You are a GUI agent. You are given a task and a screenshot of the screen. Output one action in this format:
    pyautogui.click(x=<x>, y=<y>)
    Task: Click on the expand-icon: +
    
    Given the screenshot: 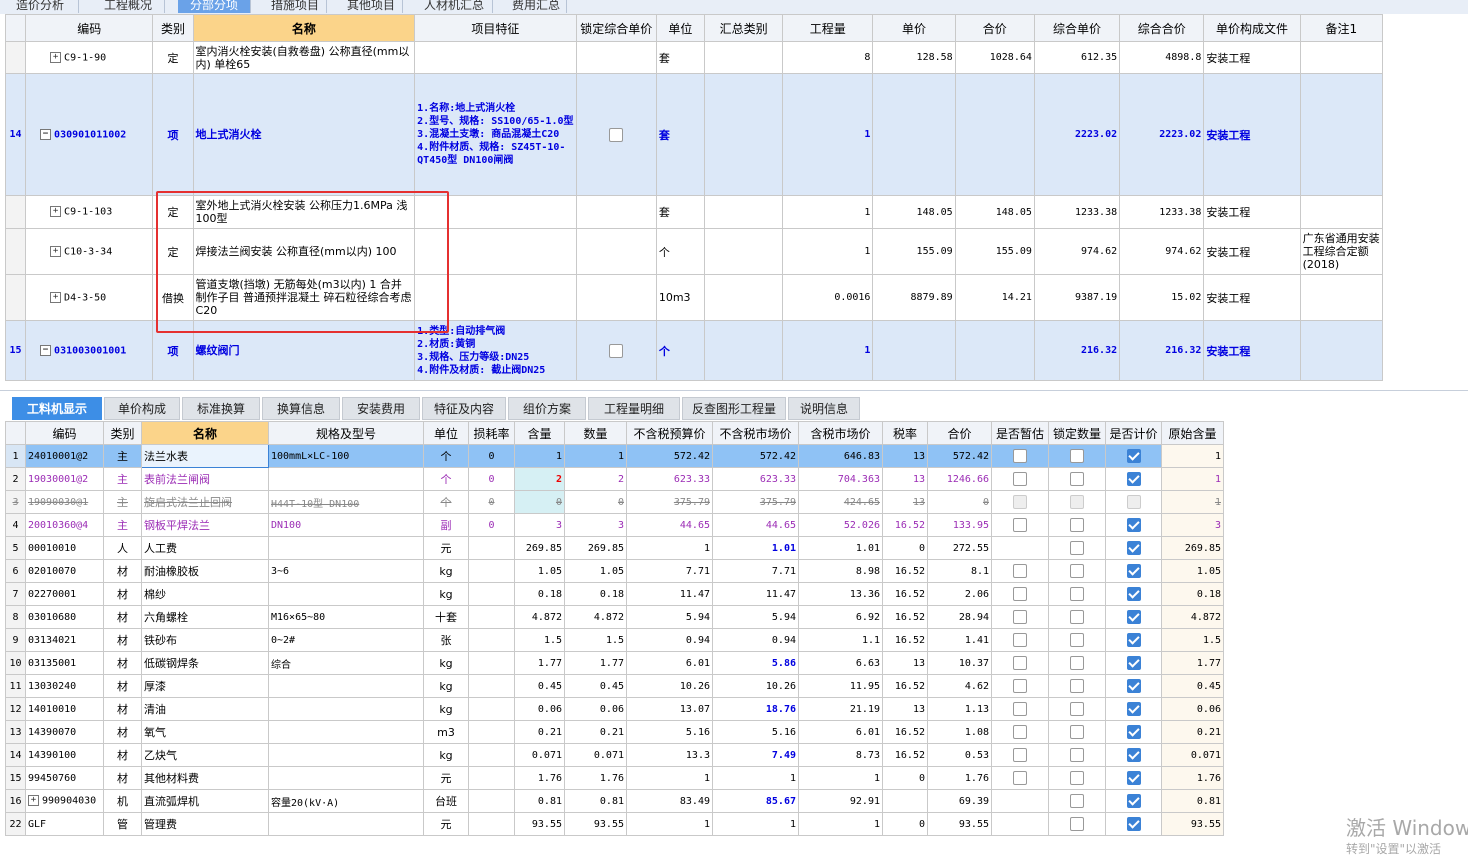 What is the action you would take?
    pyautogui.click(x=56, y=212)
    